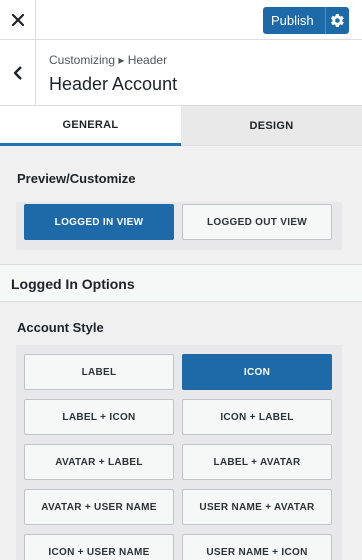 The width and height of the screenshot is (362, 560). I want to click on chevron-left-icon, so click(17, 73).